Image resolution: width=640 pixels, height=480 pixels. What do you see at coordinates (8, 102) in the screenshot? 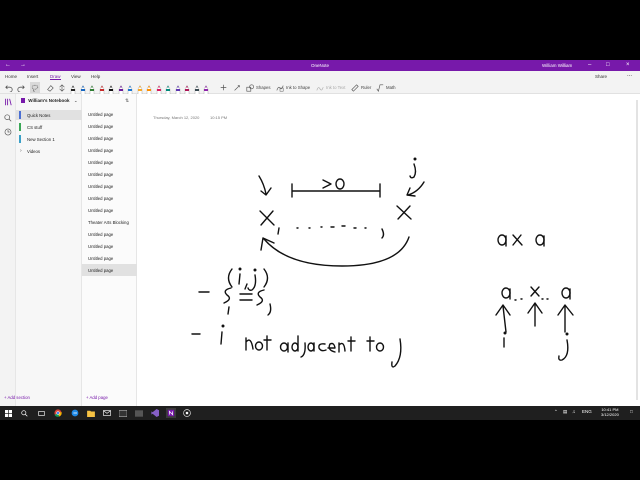
I see `notebooks-icon` at bounding box center [8, 102].